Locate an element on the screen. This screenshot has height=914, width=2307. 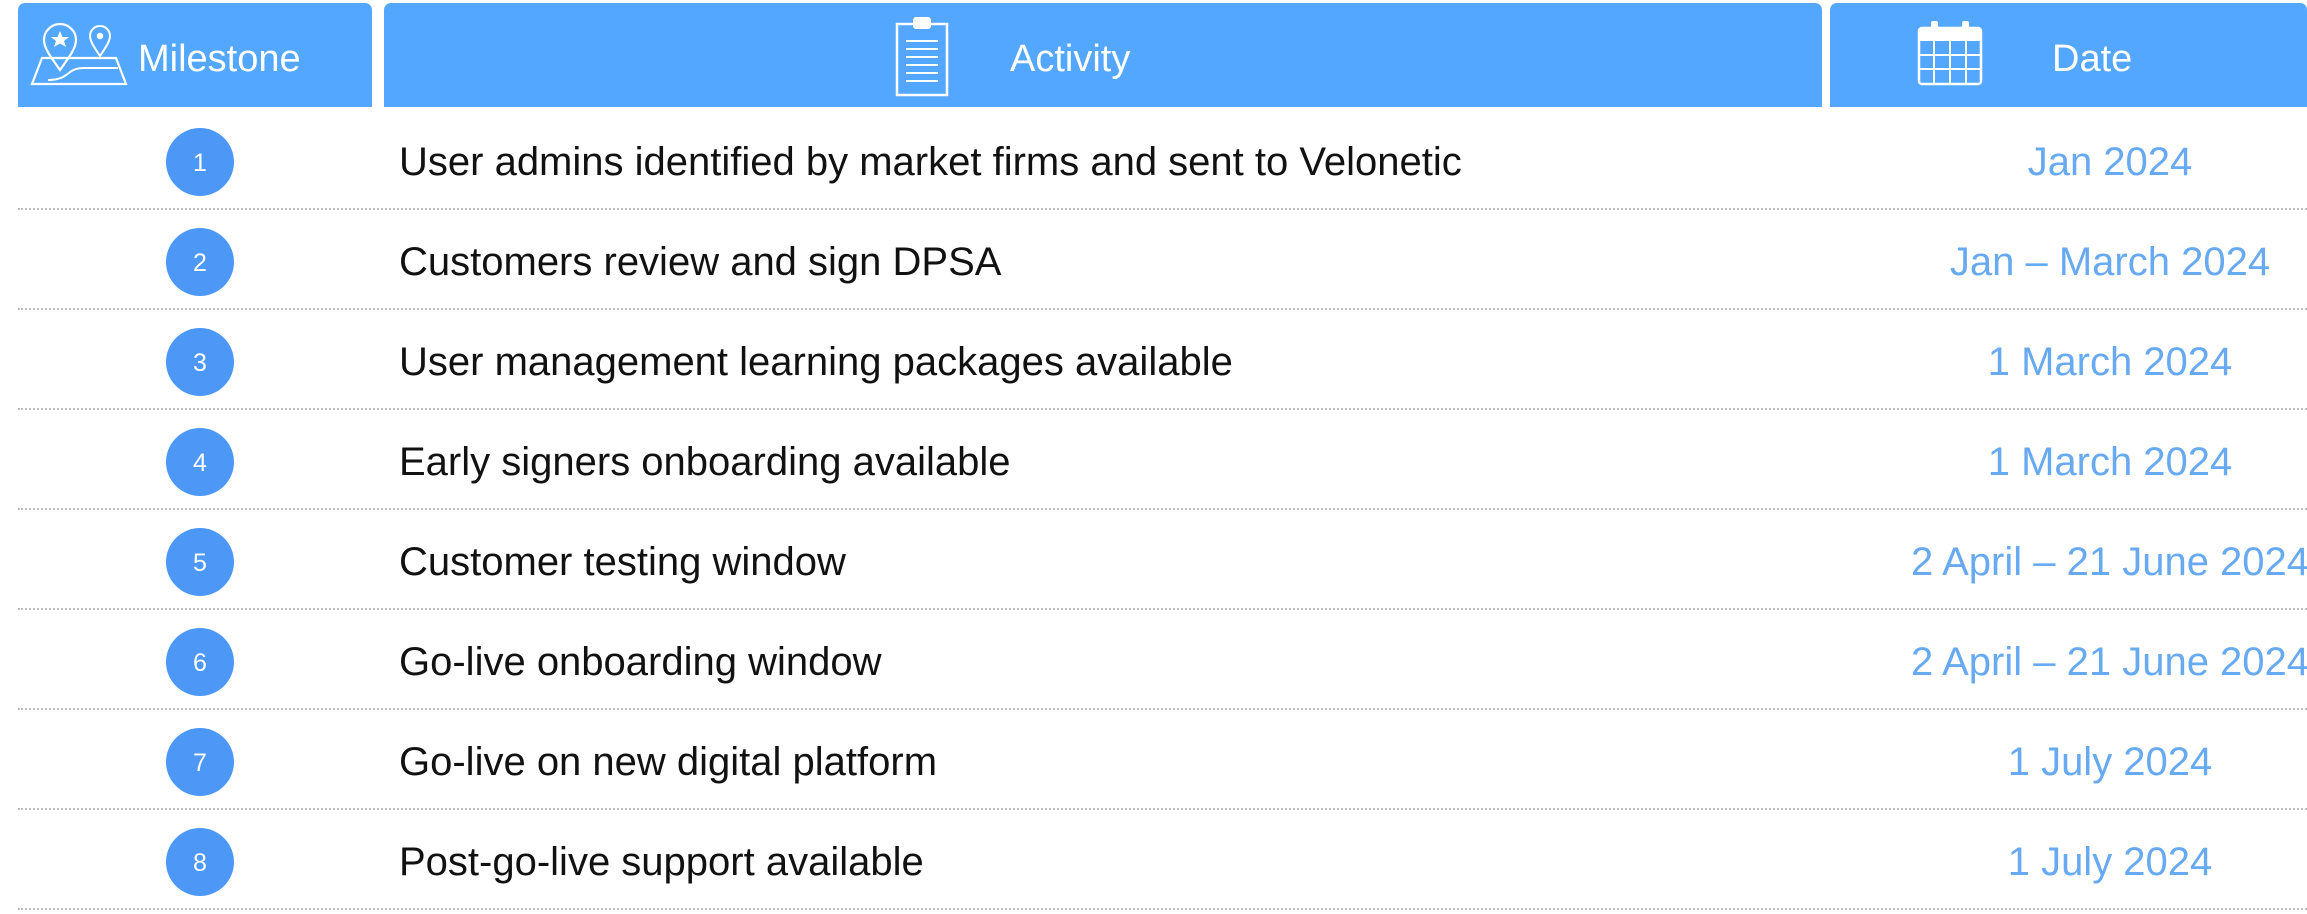
milestone-number-badge: 8 is located at coordinates (200, 862).